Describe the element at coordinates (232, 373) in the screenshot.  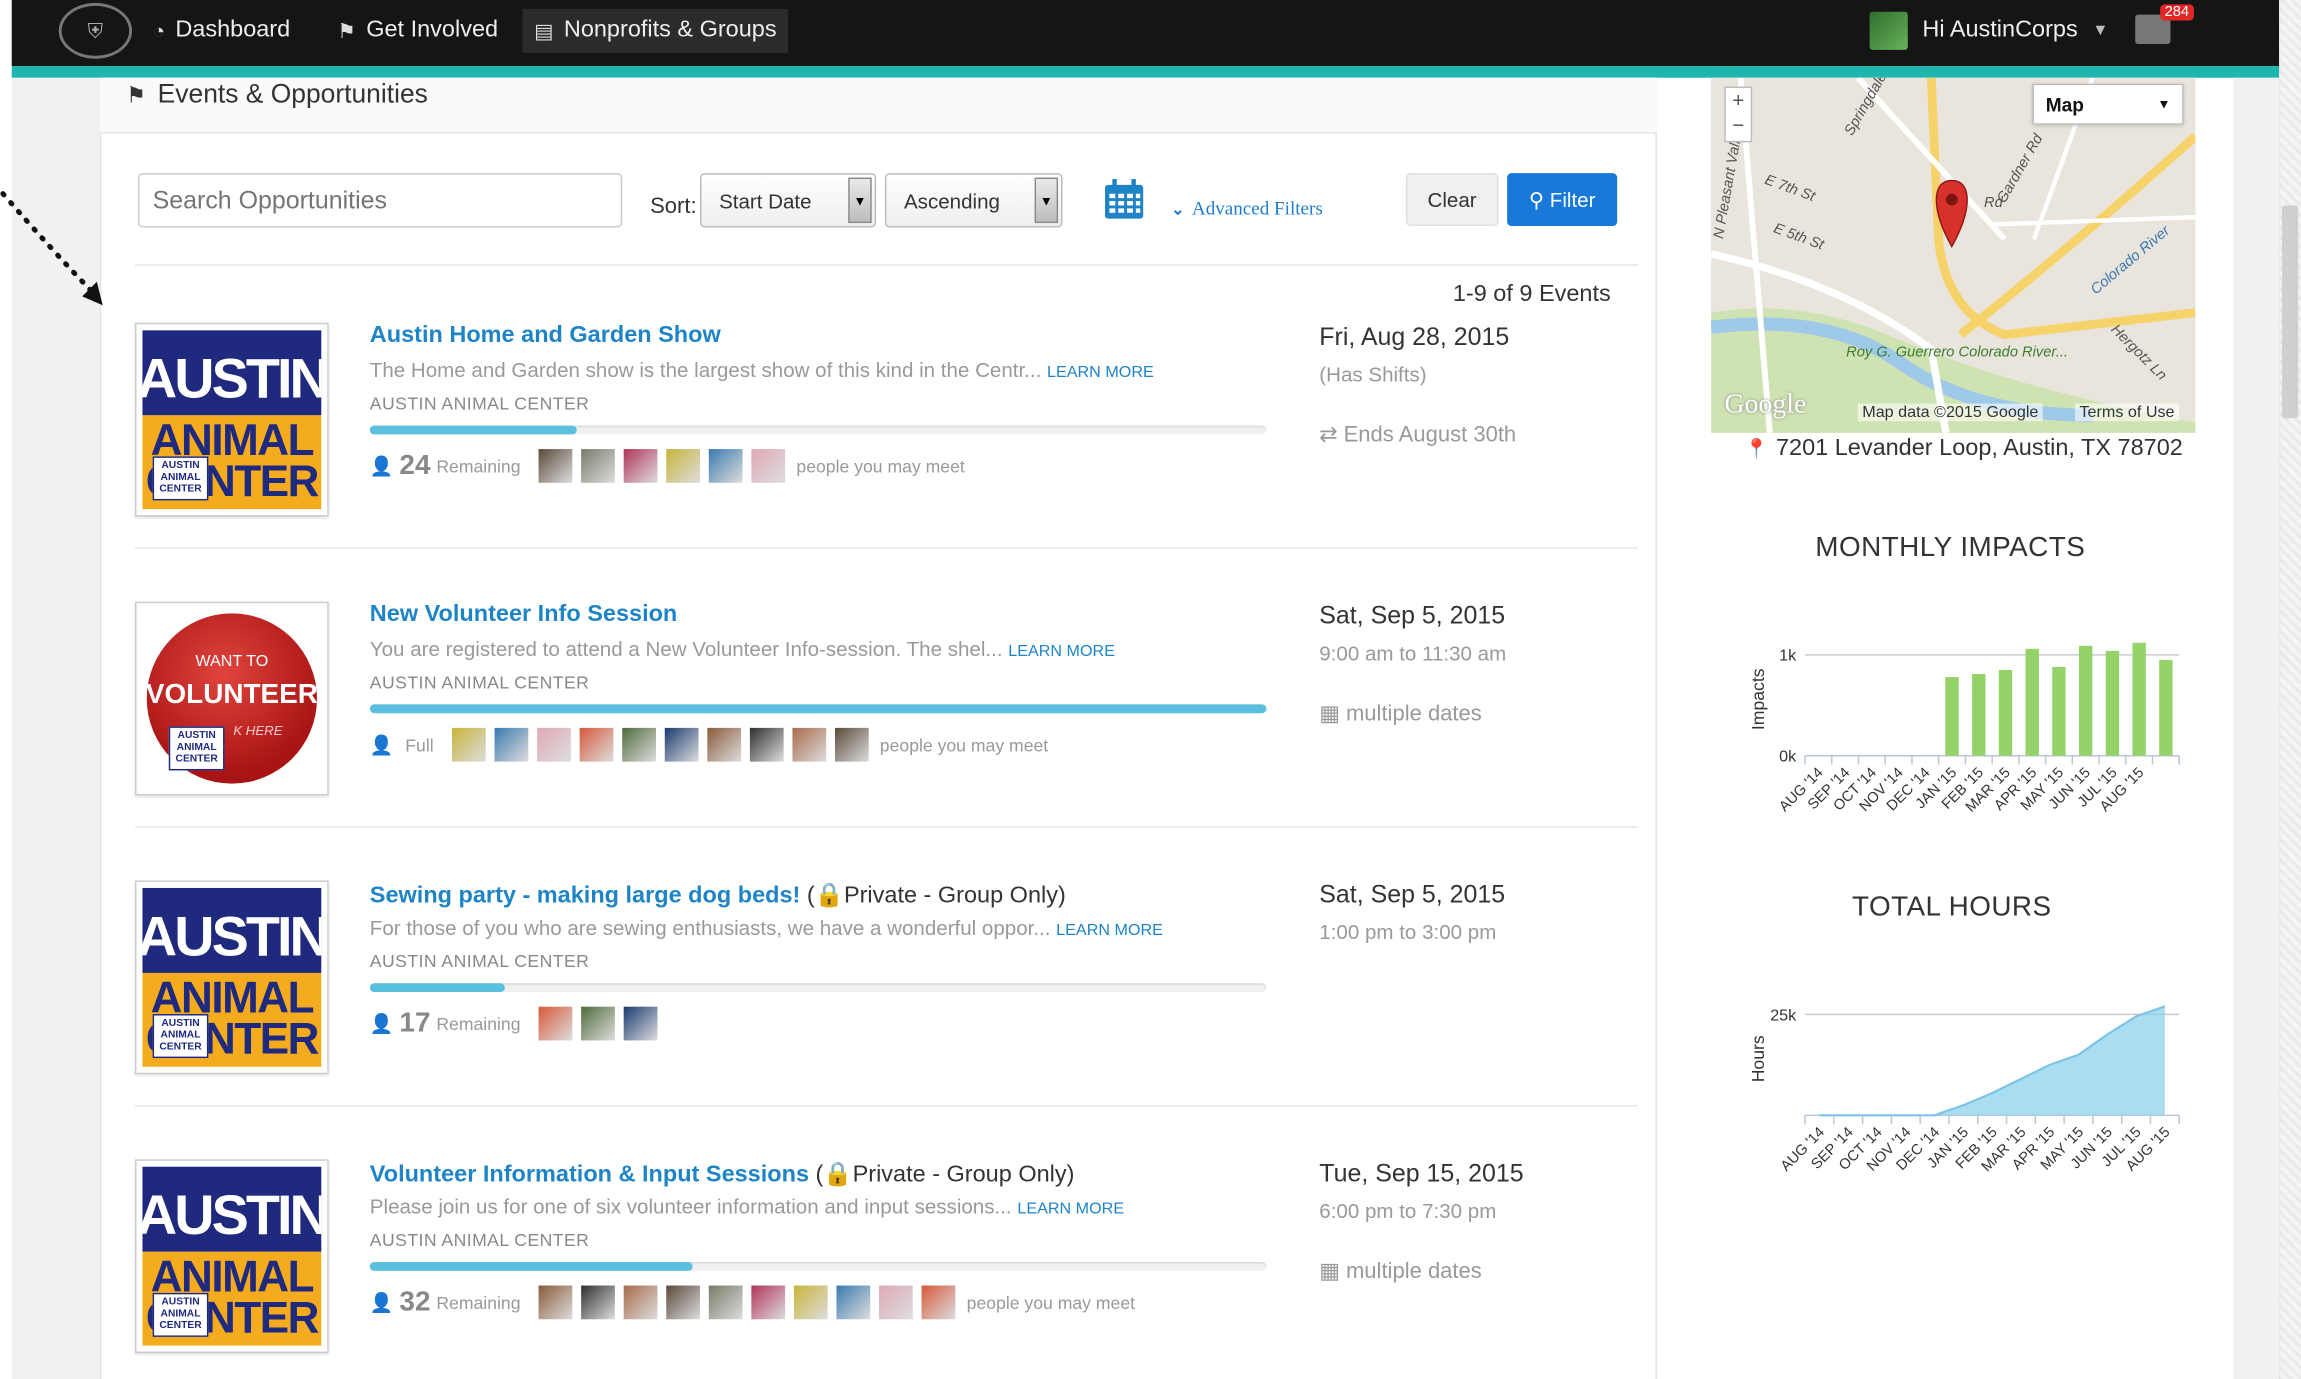
I see `logo-text: AUSTIN` at that location.